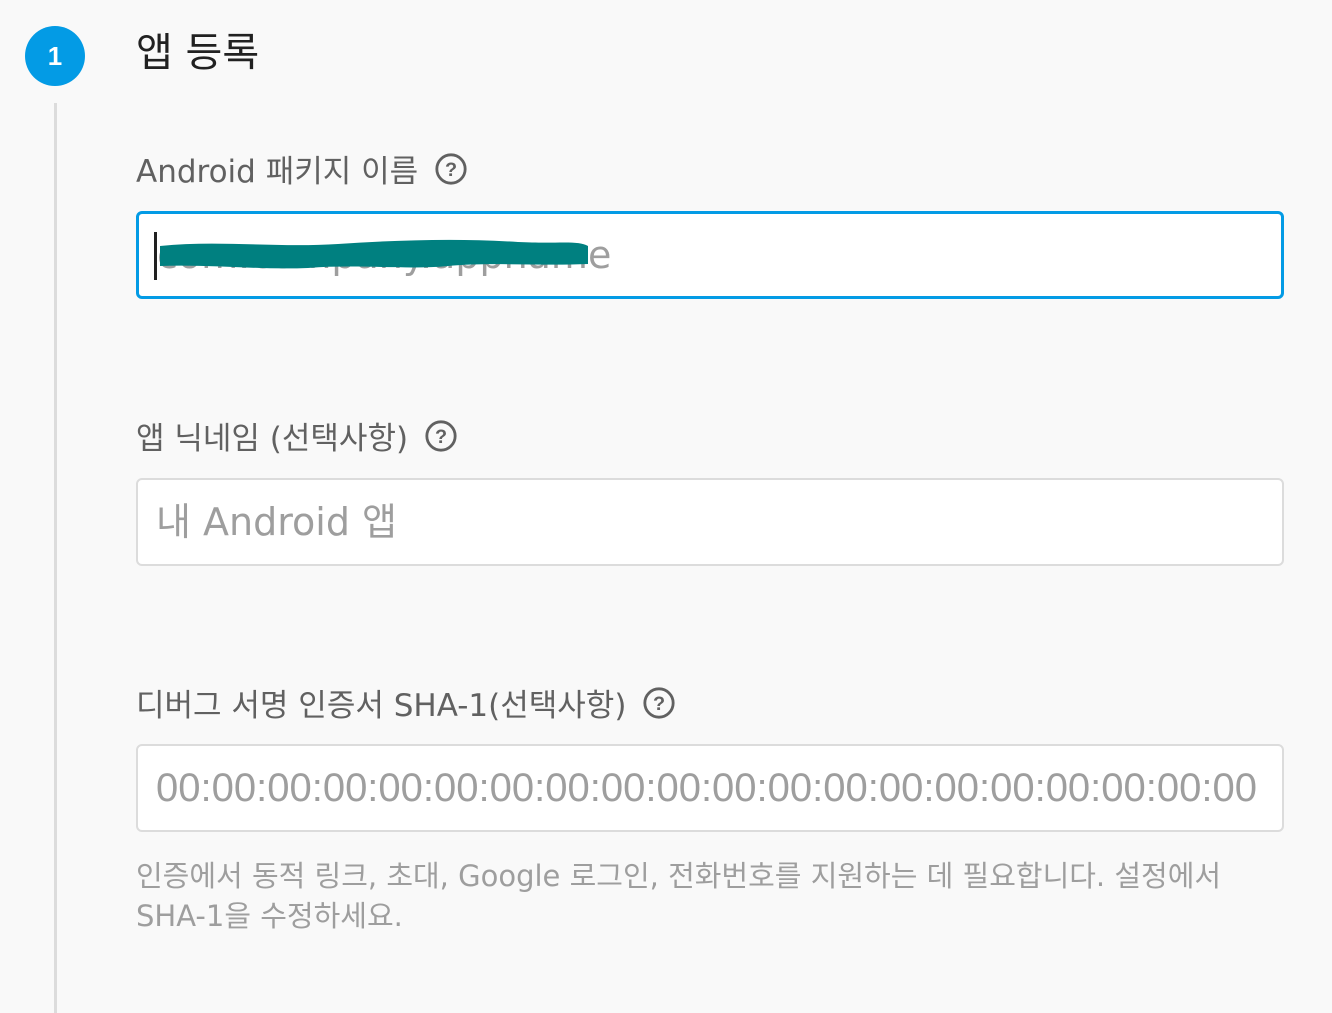 Image resolution: width=1332 pixels, height=1013 pixels. I want to click on sha-label-row: 디버그 서명 인증서 SHA-1(선택사항) ?, so click(406, 702).